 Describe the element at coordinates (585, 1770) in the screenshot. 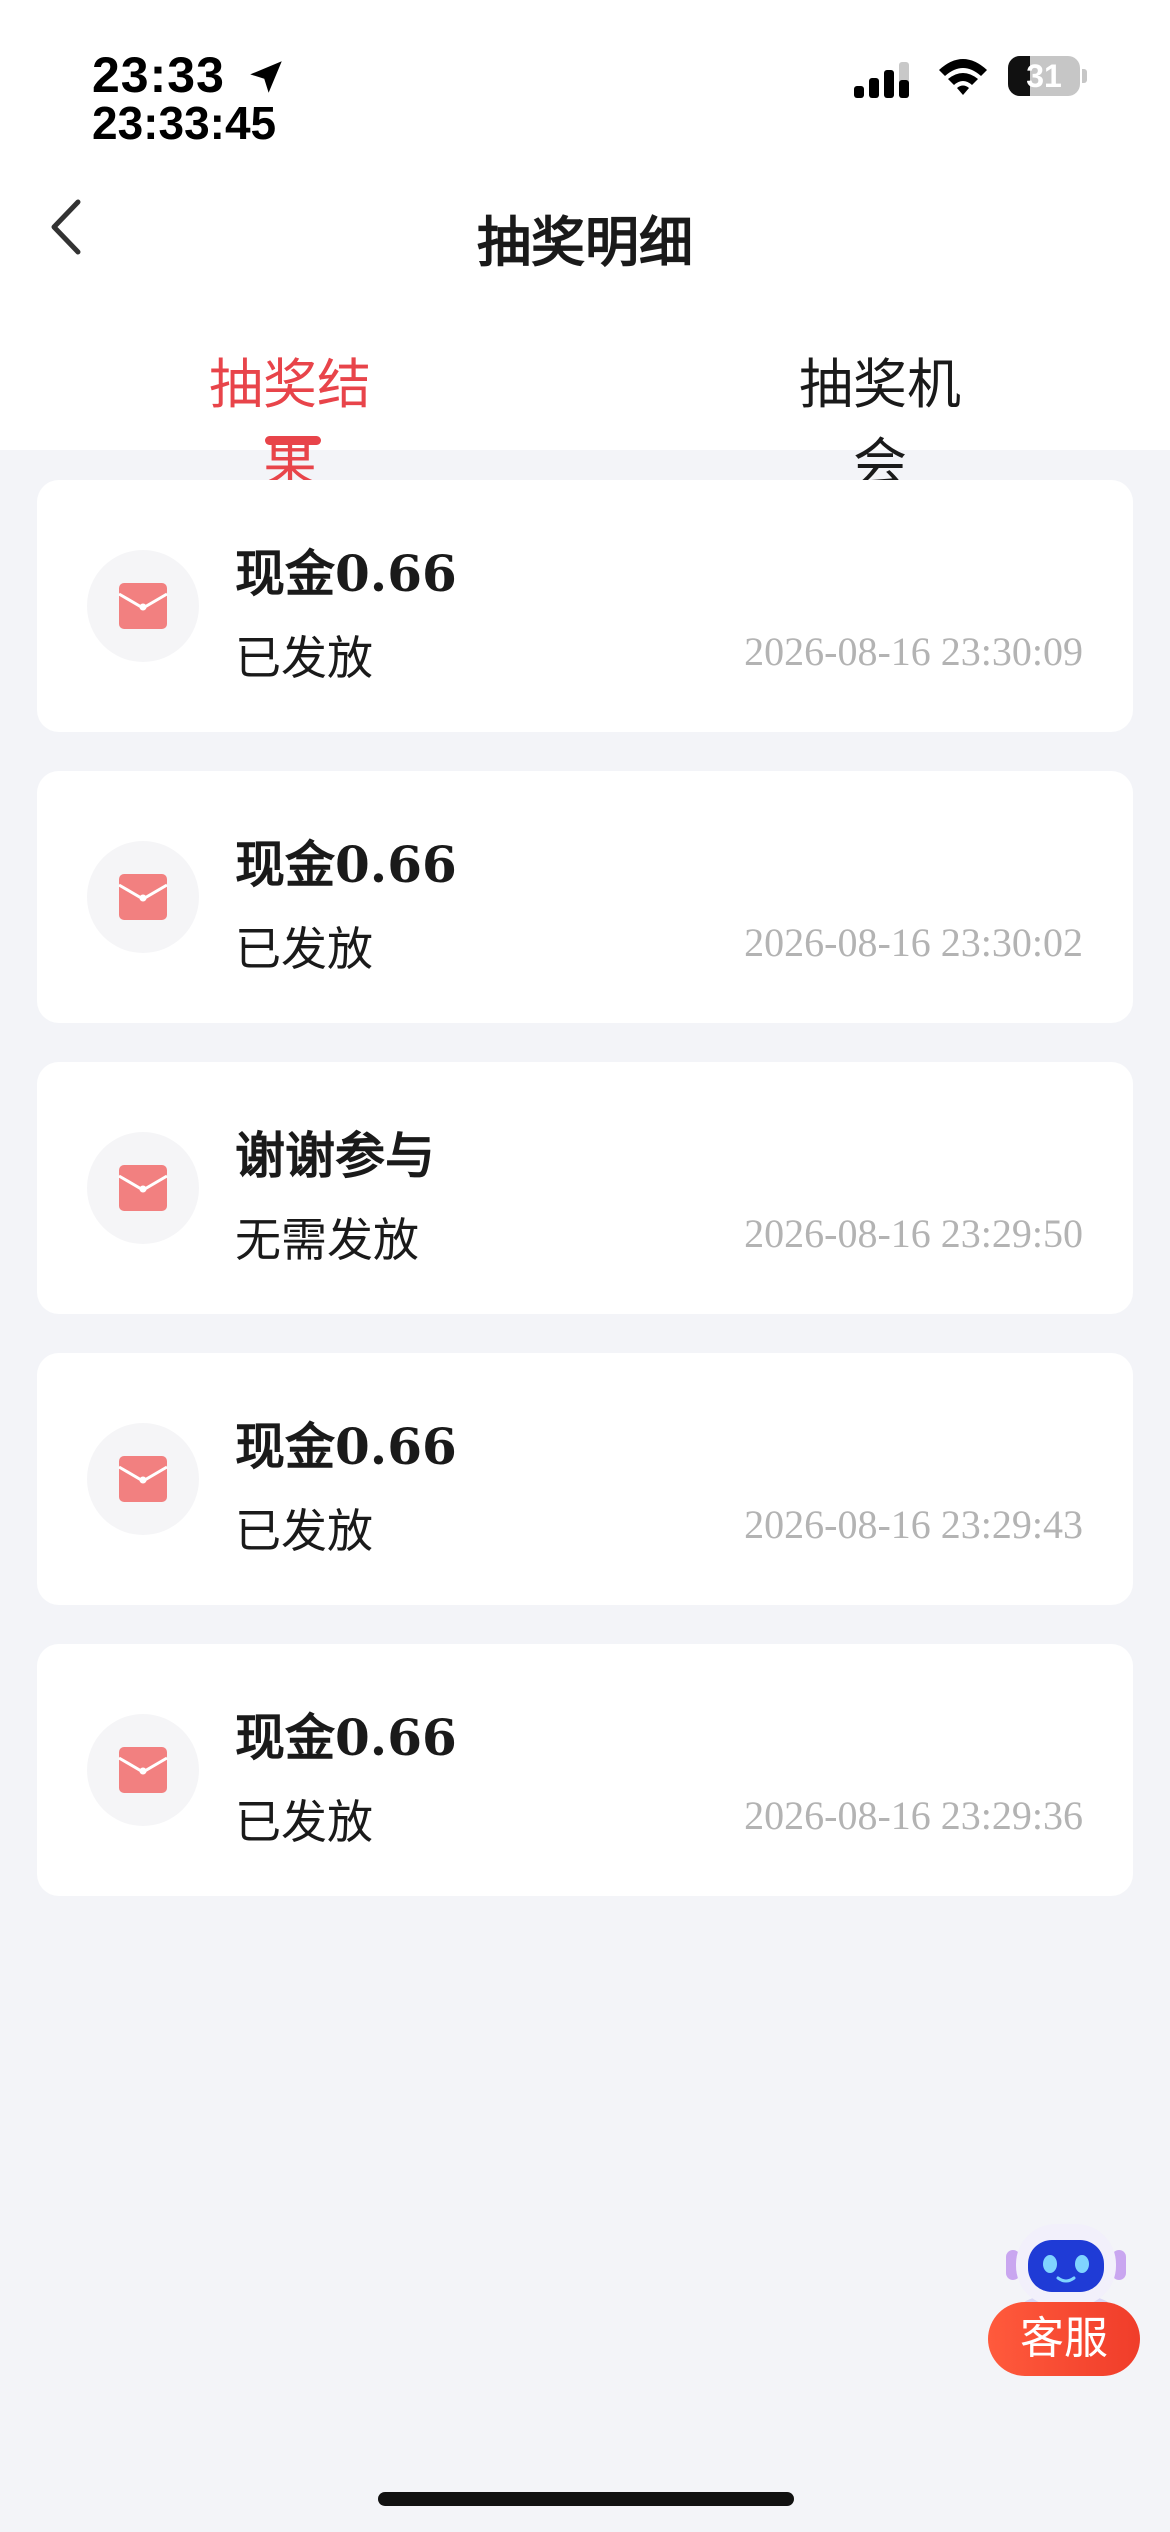

I see `list-item: 现金0.66 已发放 2026-08-16 23:29:36` at that location.